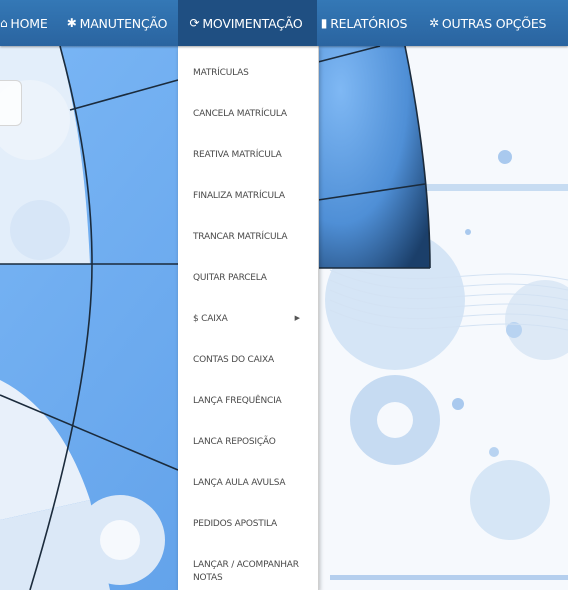  I want to click on menu-item-caixa-label: $ CAIXA, so click(210, 319).